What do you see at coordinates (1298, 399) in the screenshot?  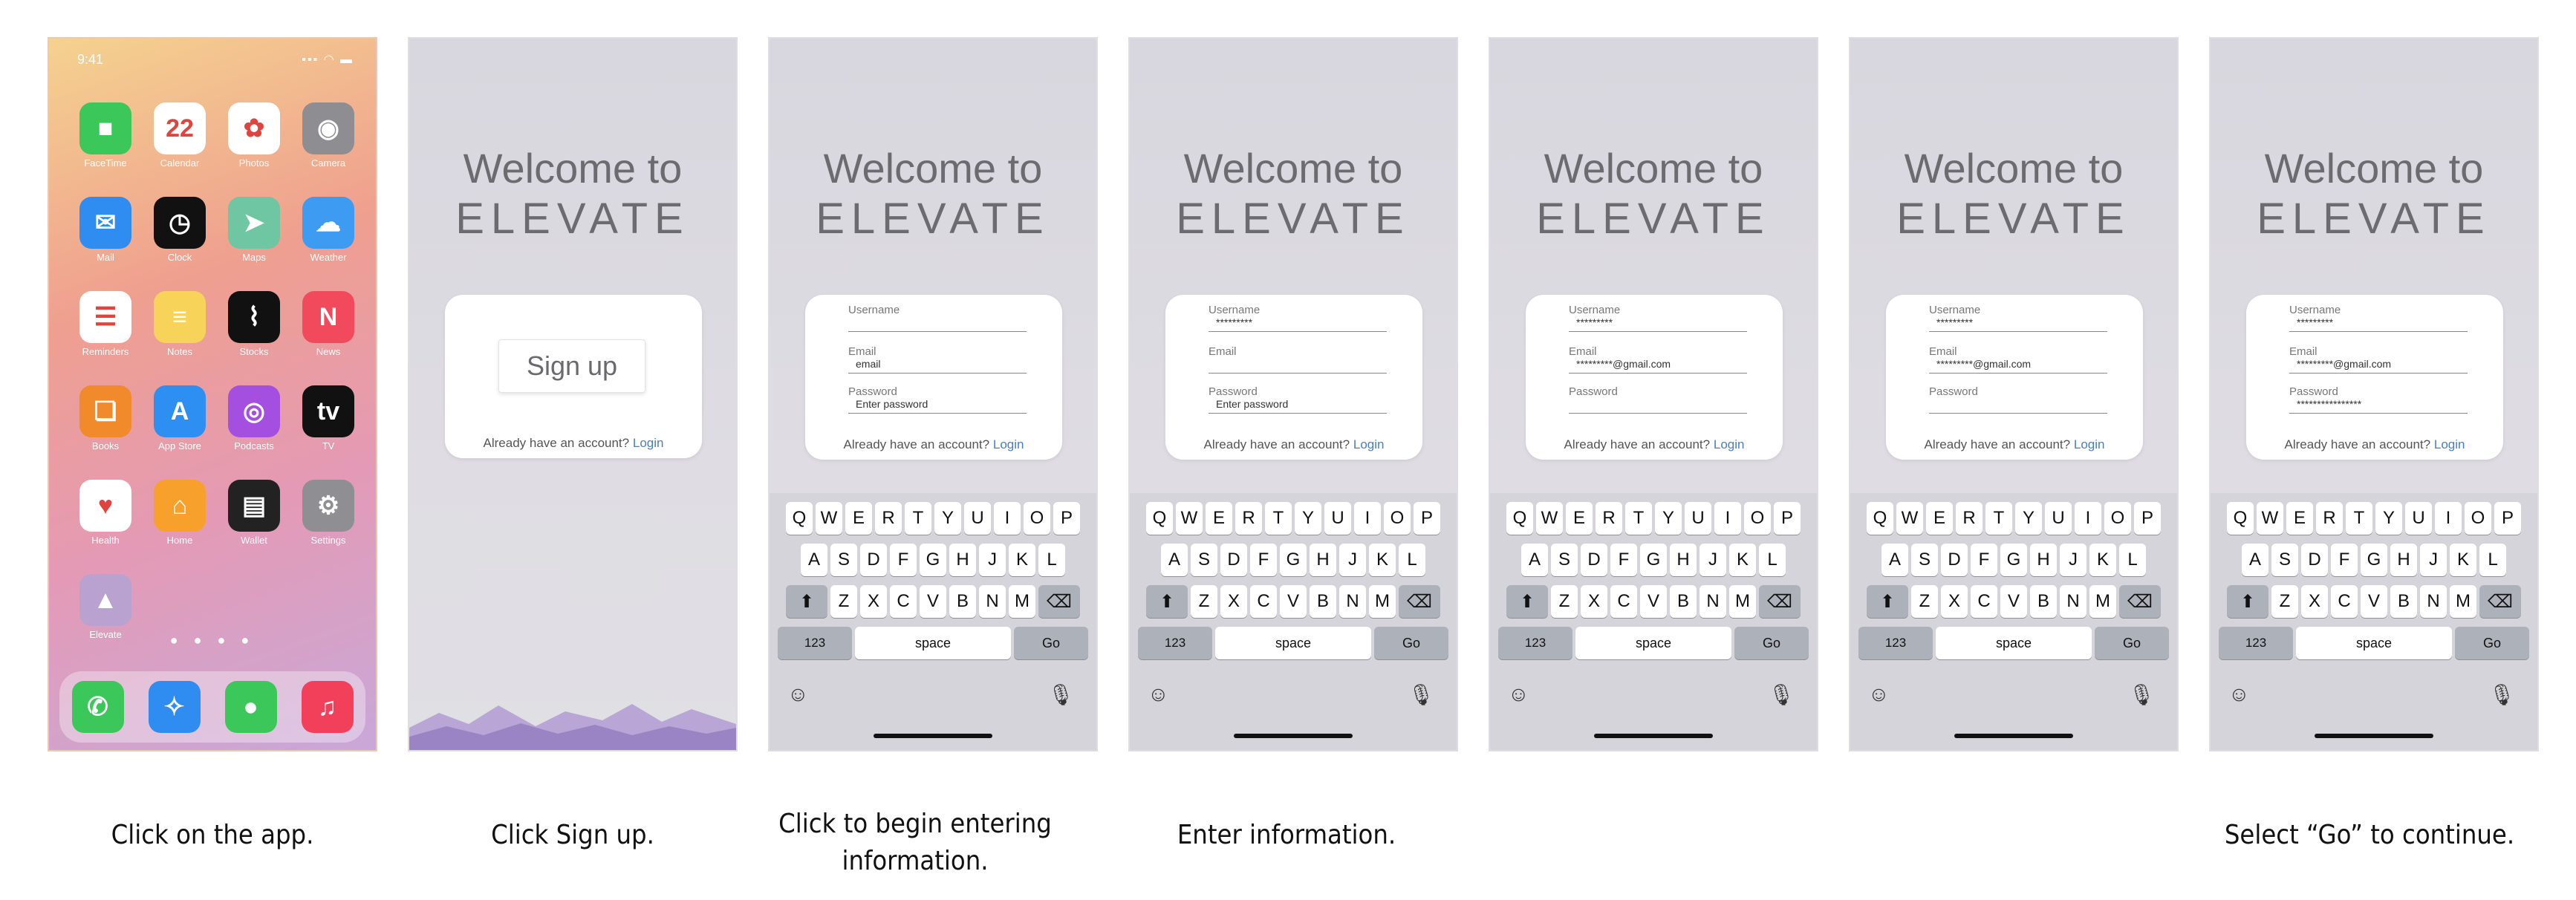 I see `password-field: Password Enter password` at bounding box center [1298, 399].